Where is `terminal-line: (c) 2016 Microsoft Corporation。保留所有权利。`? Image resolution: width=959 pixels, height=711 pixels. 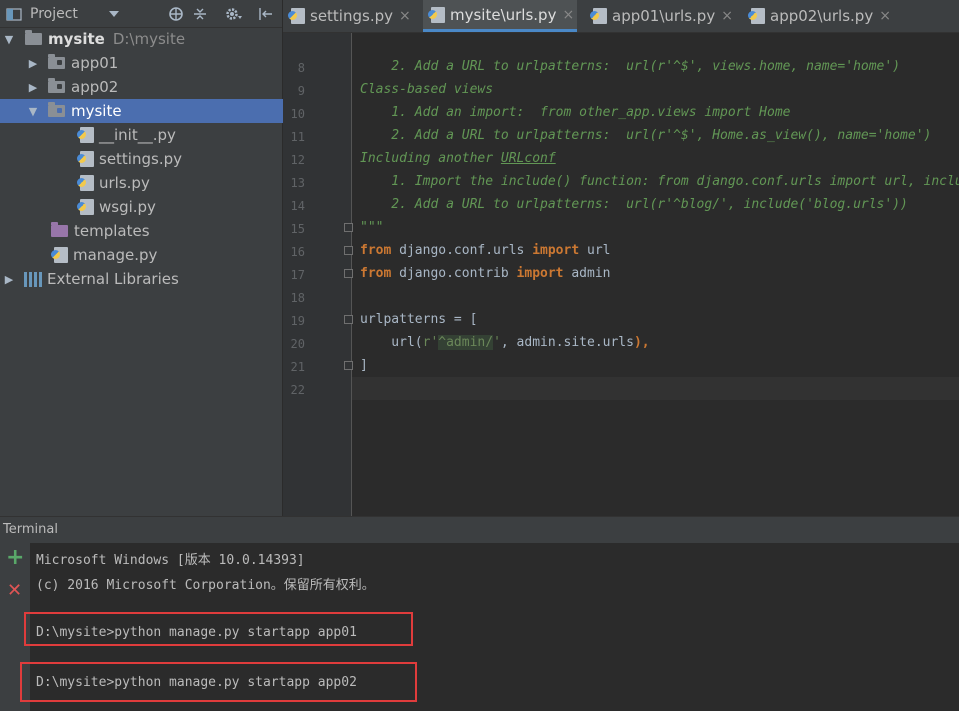 terminal-line: (c) 2016 Microsoft Corporation。保留所有权利。 is located at coordinates (205, 585).